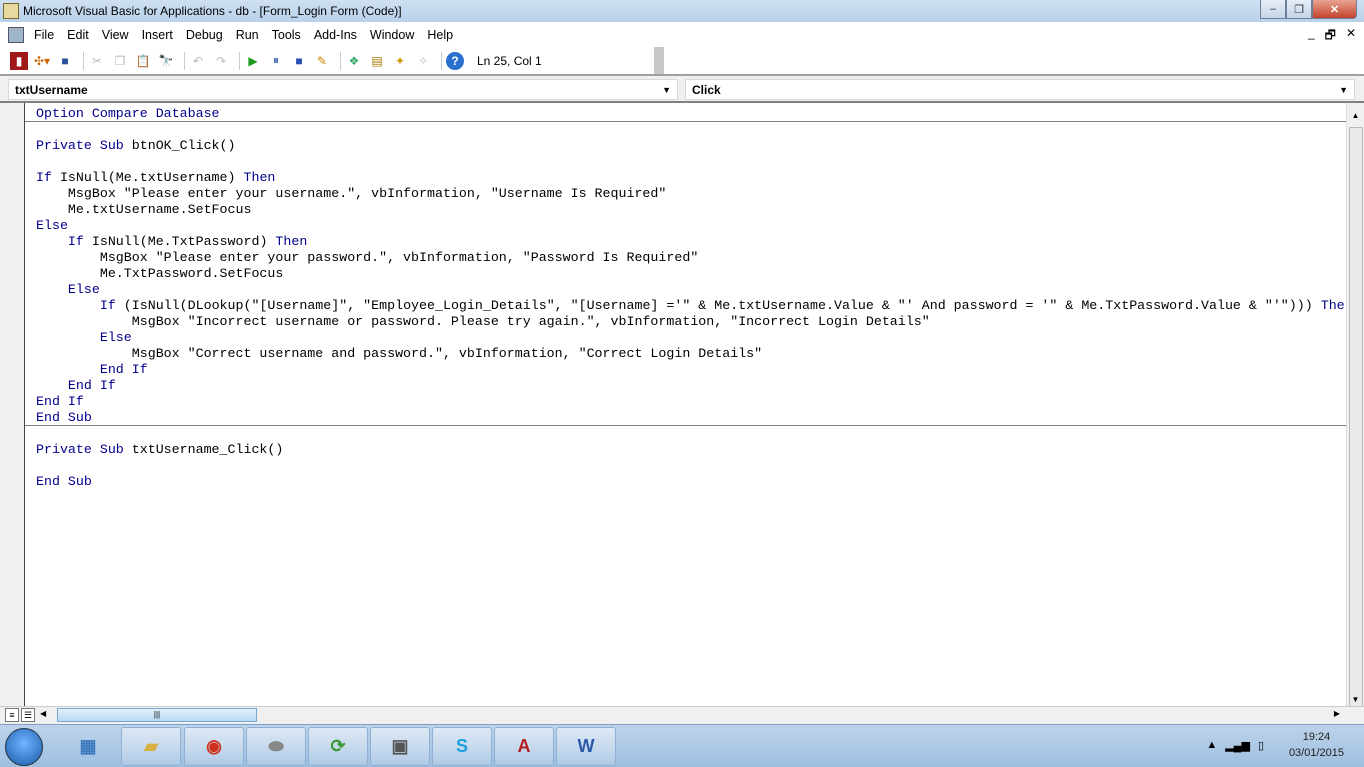 The height and width of the screenshot is (767, 1364). Describe the element at coordinates (12, 404) in the screenshot. I see `margin-indicator-bar` at that location.